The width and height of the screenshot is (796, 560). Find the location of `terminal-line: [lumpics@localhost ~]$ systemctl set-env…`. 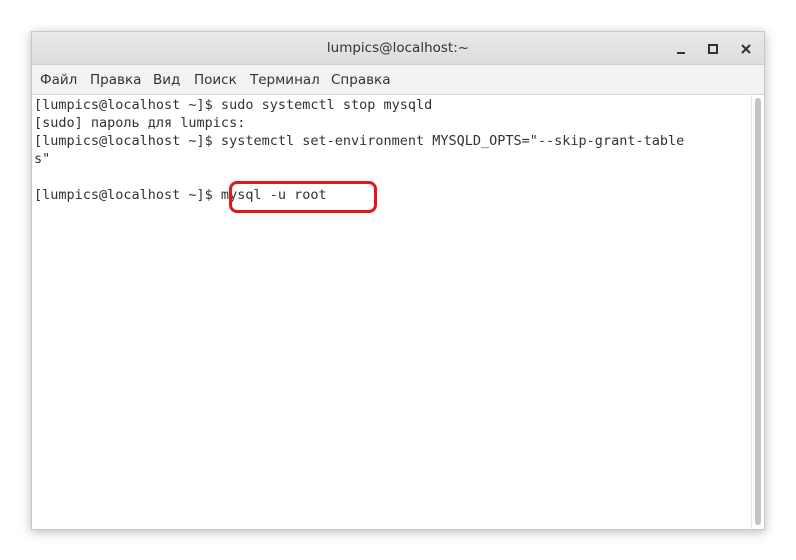

terminal-line: [lumpics@localhost ~]$ systemctl set-env… is located at coordinates (359, 141).